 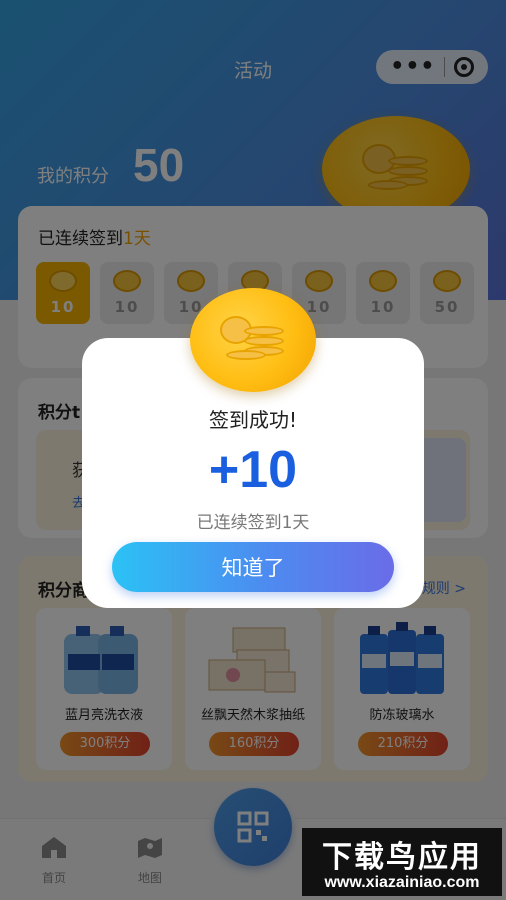 I want to click on modal-title: 签到成功!, so click(x=253, y=420).